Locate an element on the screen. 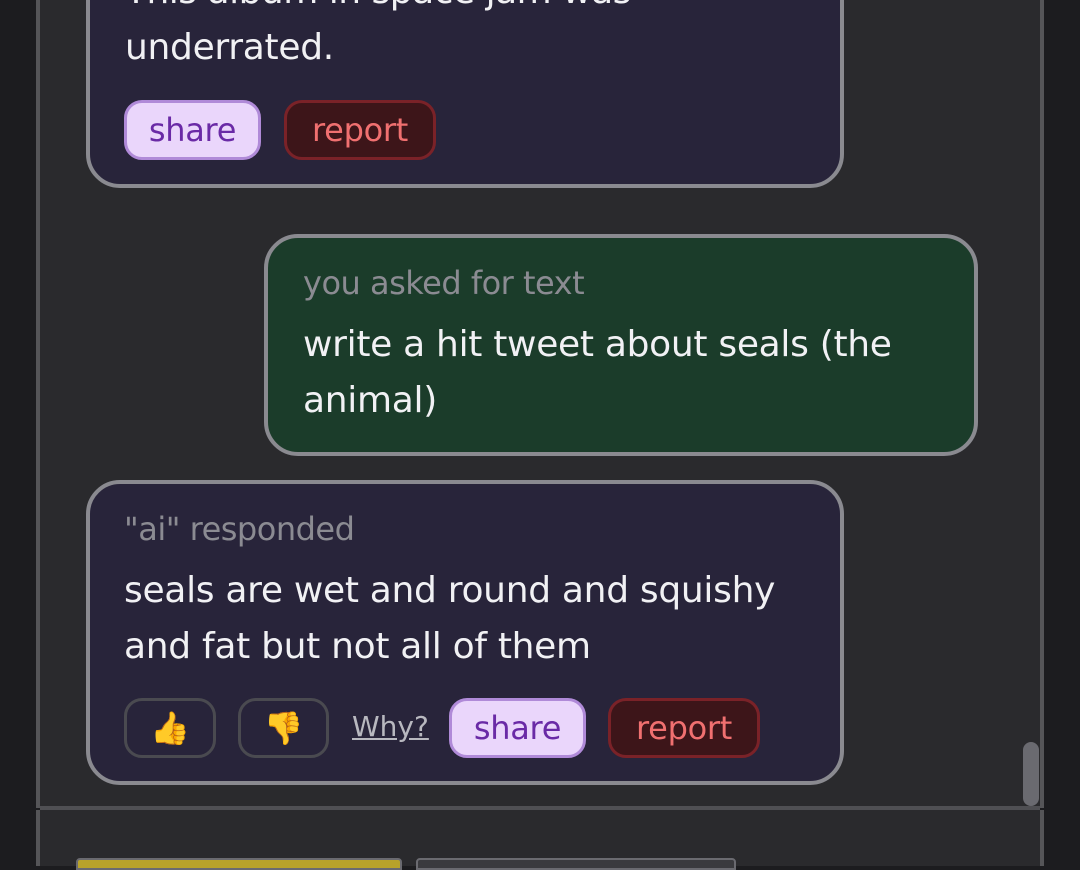 This screenshot has height=870, width=1080. scrollbar-thumb is located at coordinates (1031, 774).